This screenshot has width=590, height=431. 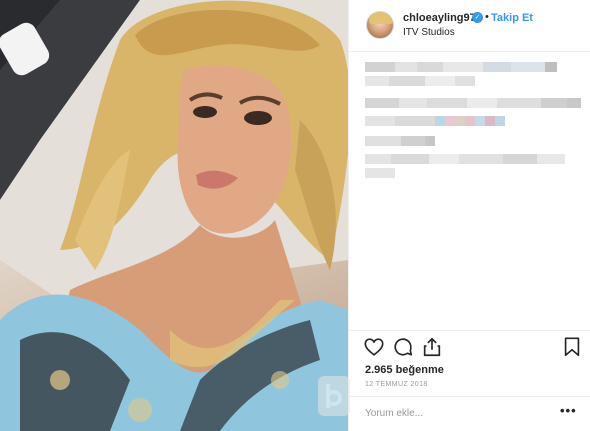 What do you see at coordinates (404, 370) in the screenshot?
I see `like-count: 2.965 beğenme` at bounding box center [404, 370].